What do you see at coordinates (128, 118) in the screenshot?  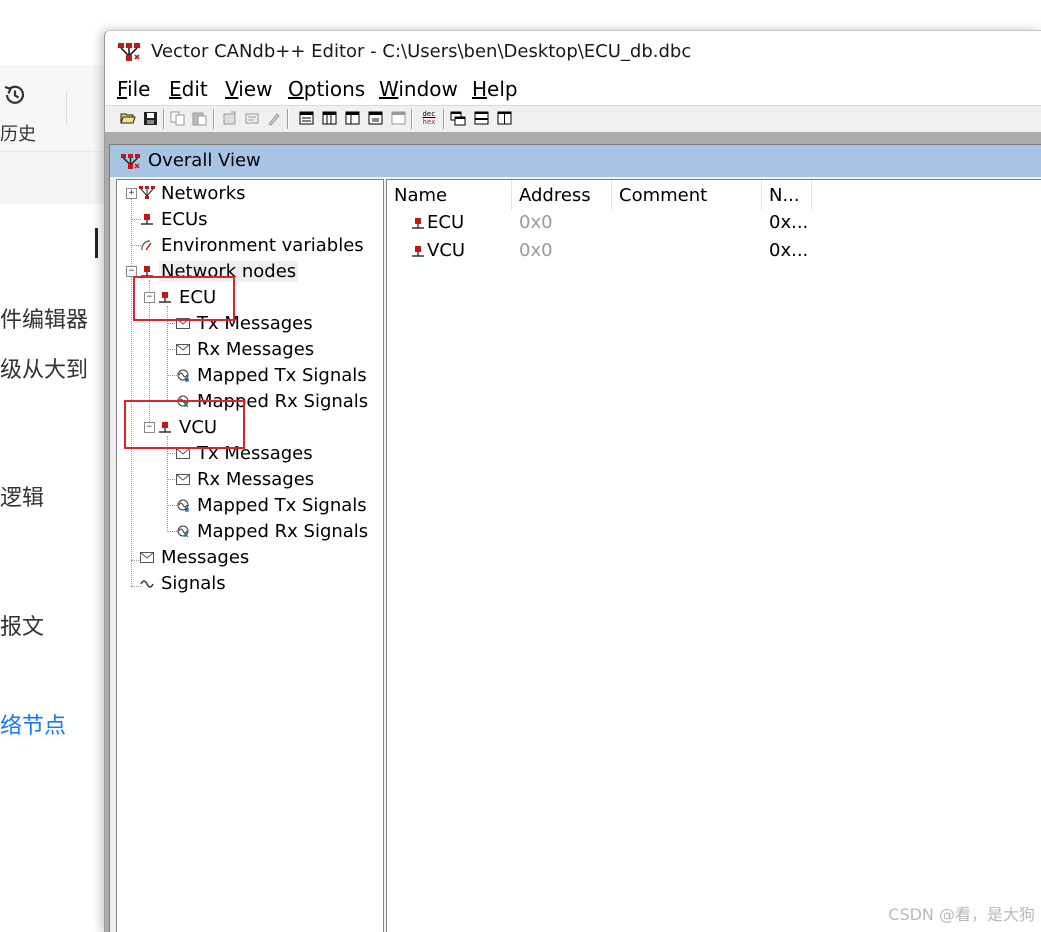 I see `open-folder-icon` at bounding box center [128, 118].